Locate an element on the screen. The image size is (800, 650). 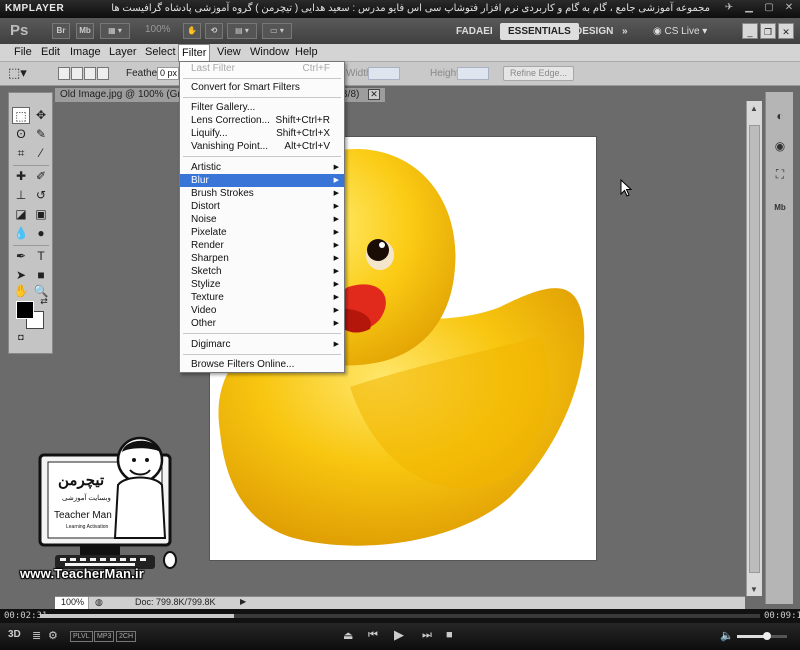
minimize-icon: ▁ is located at coordinates (749, 8).